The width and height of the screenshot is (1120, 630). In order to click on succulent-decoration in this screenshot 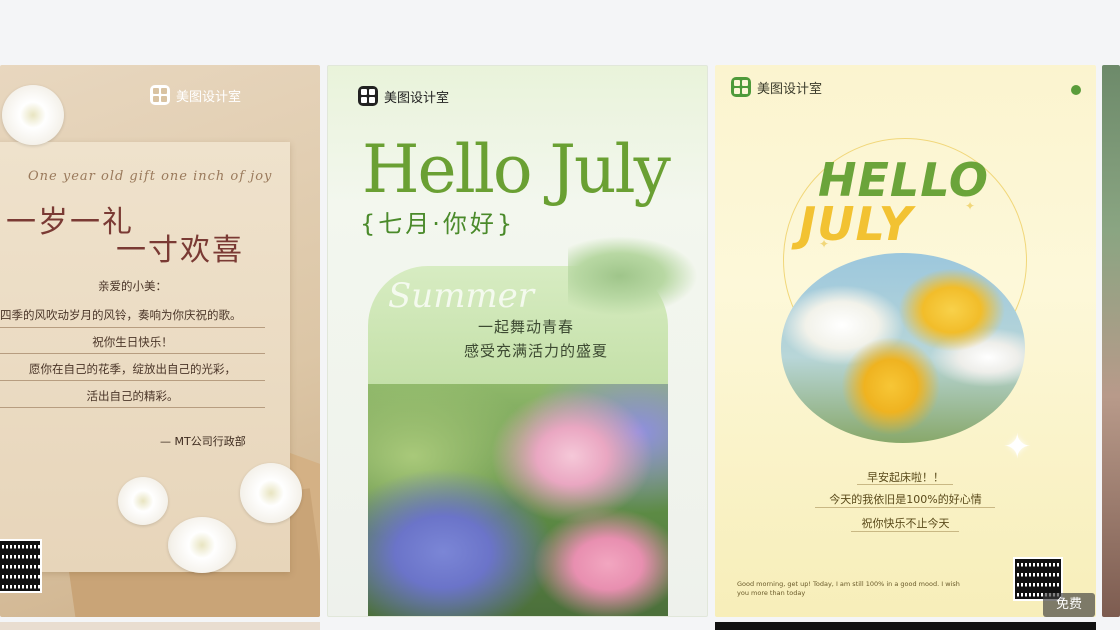, I will do `click(633, 276)`.